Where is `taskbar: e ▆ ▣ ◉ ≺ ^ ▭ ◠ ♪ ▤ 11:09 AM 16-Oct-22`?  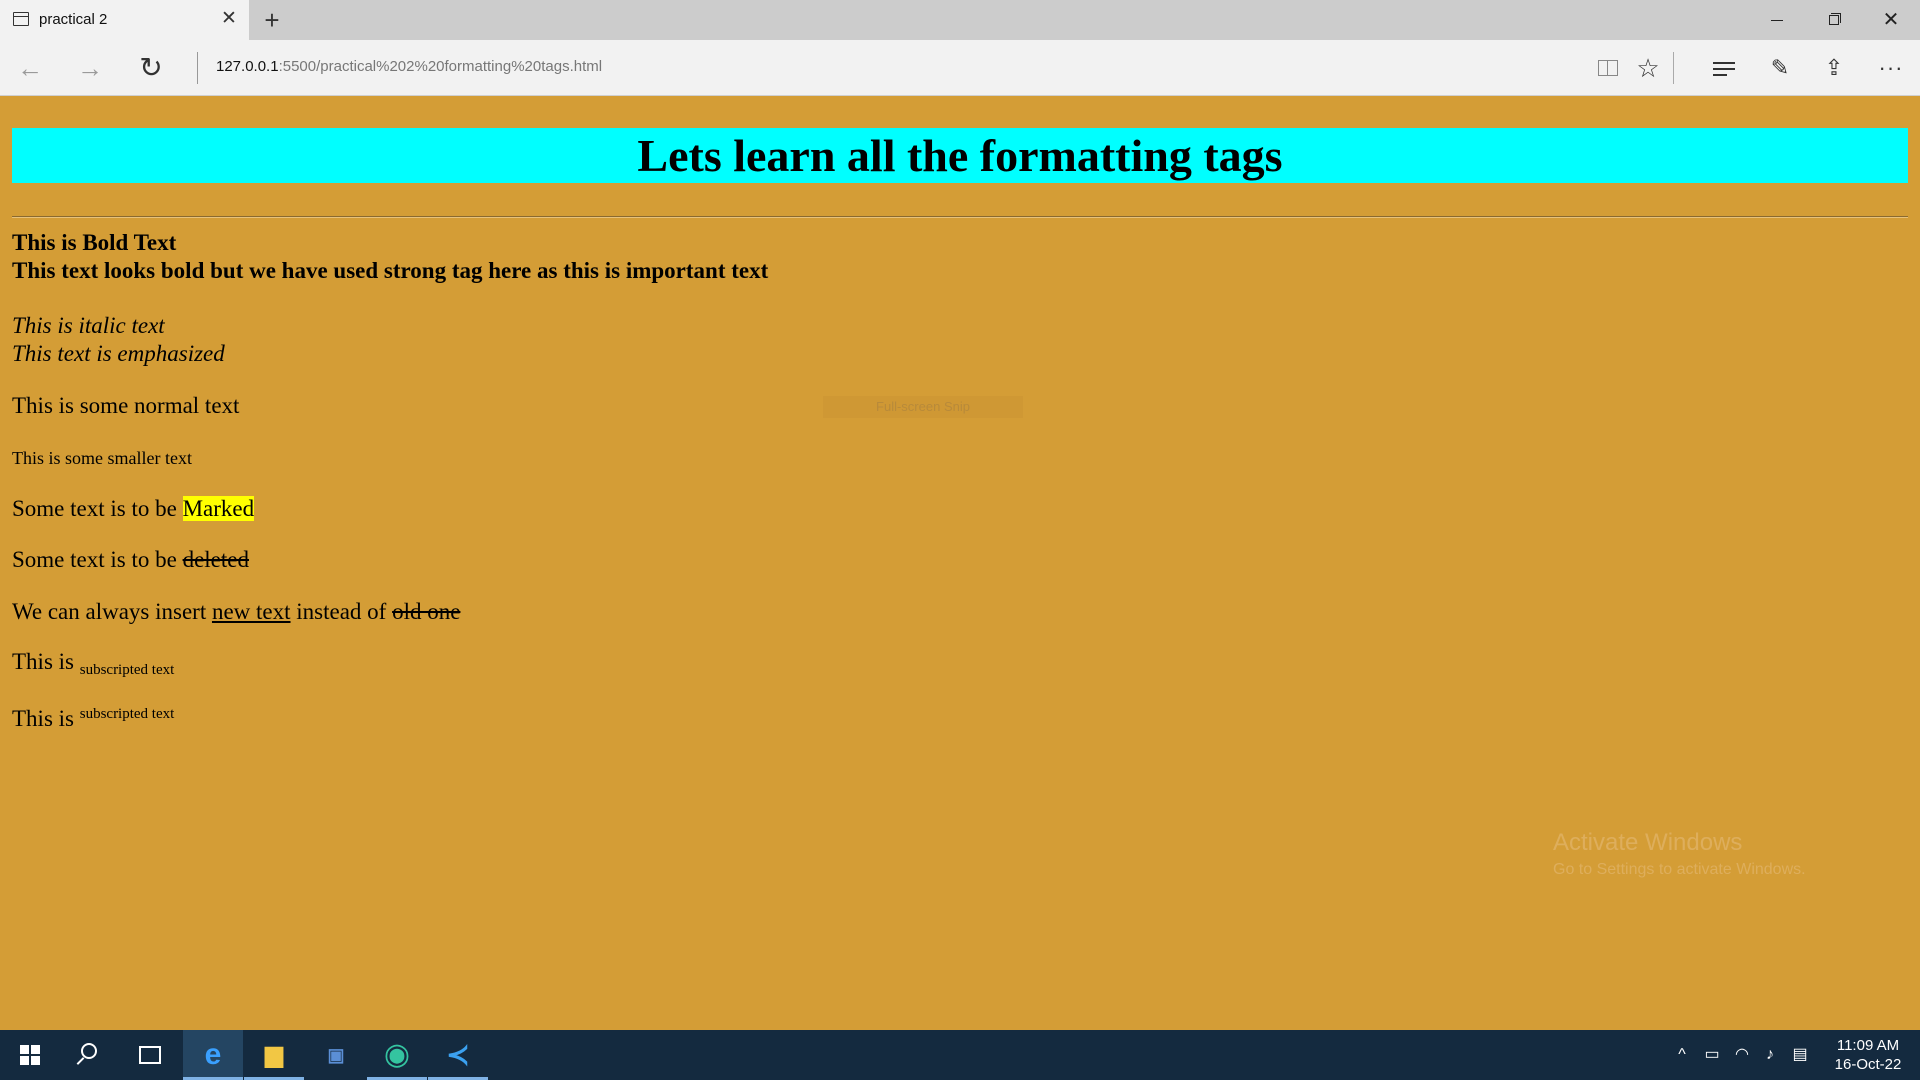 taskbar: e ▆ ▣ ◉ ≺ ^ ▭ ◠ ♪ ▤ 11:09 AM 16-Oct-22 is located at coordinates (960, 1055).